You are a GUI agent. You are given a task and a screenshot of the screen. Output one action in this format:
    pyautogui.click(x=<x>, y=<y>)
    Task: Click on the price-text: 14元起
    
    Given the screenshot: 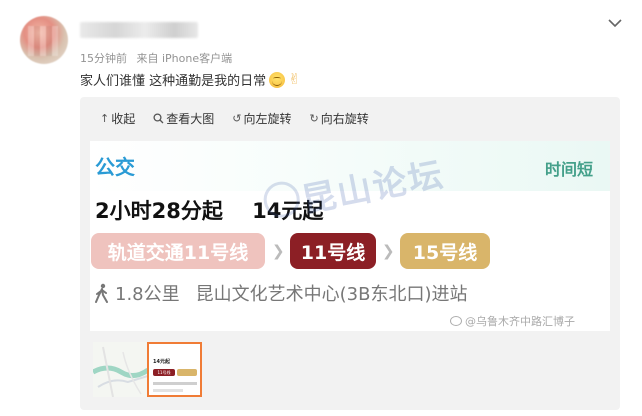 What is the action you would take?
    pyautogui.click(x=288, y=211)
    